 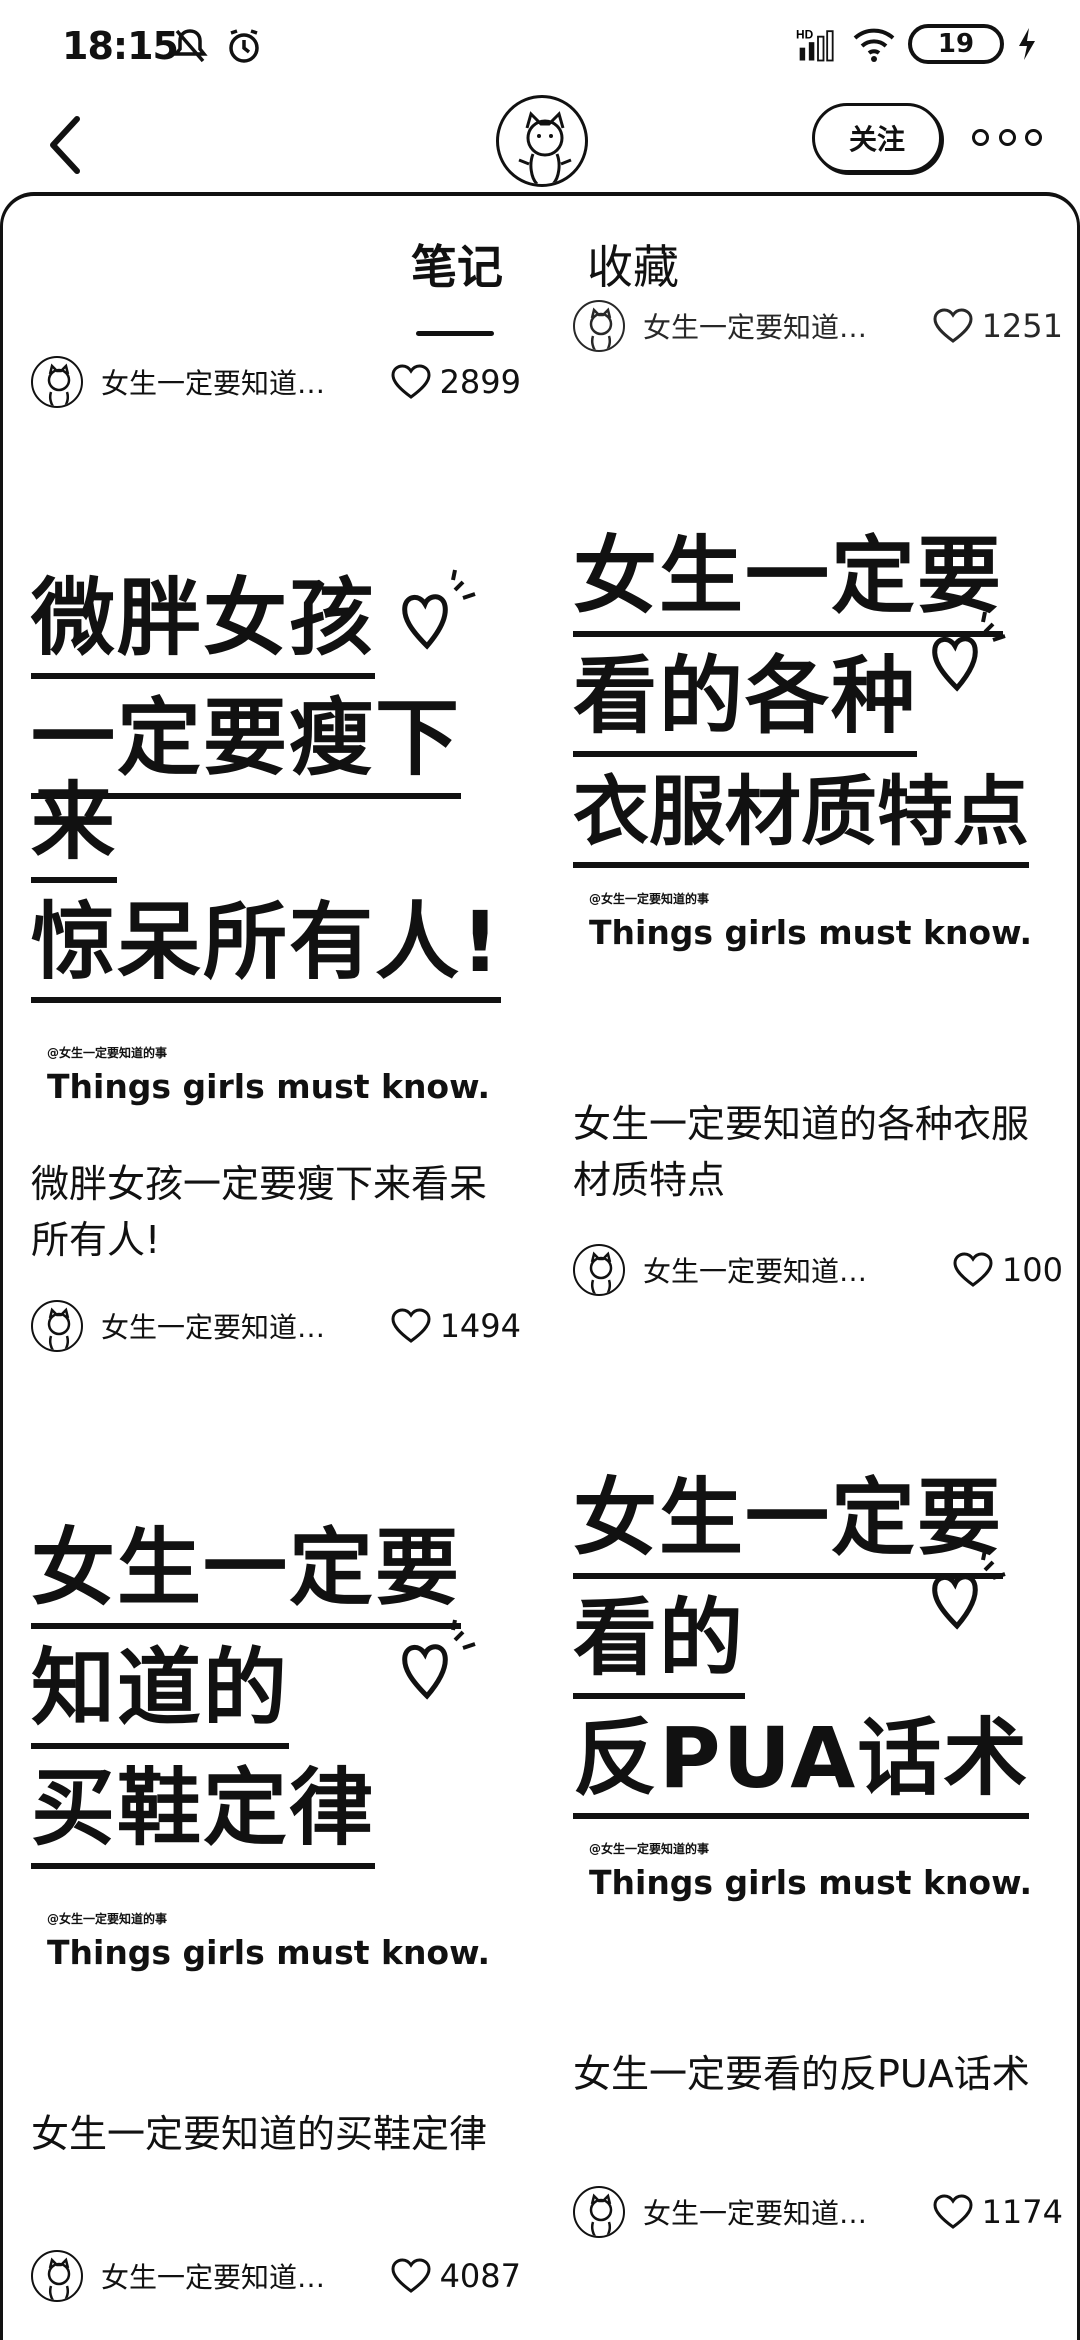 I want to click on note-meta: 女生一定要知道… 1494, so click(x=276, y=1326).